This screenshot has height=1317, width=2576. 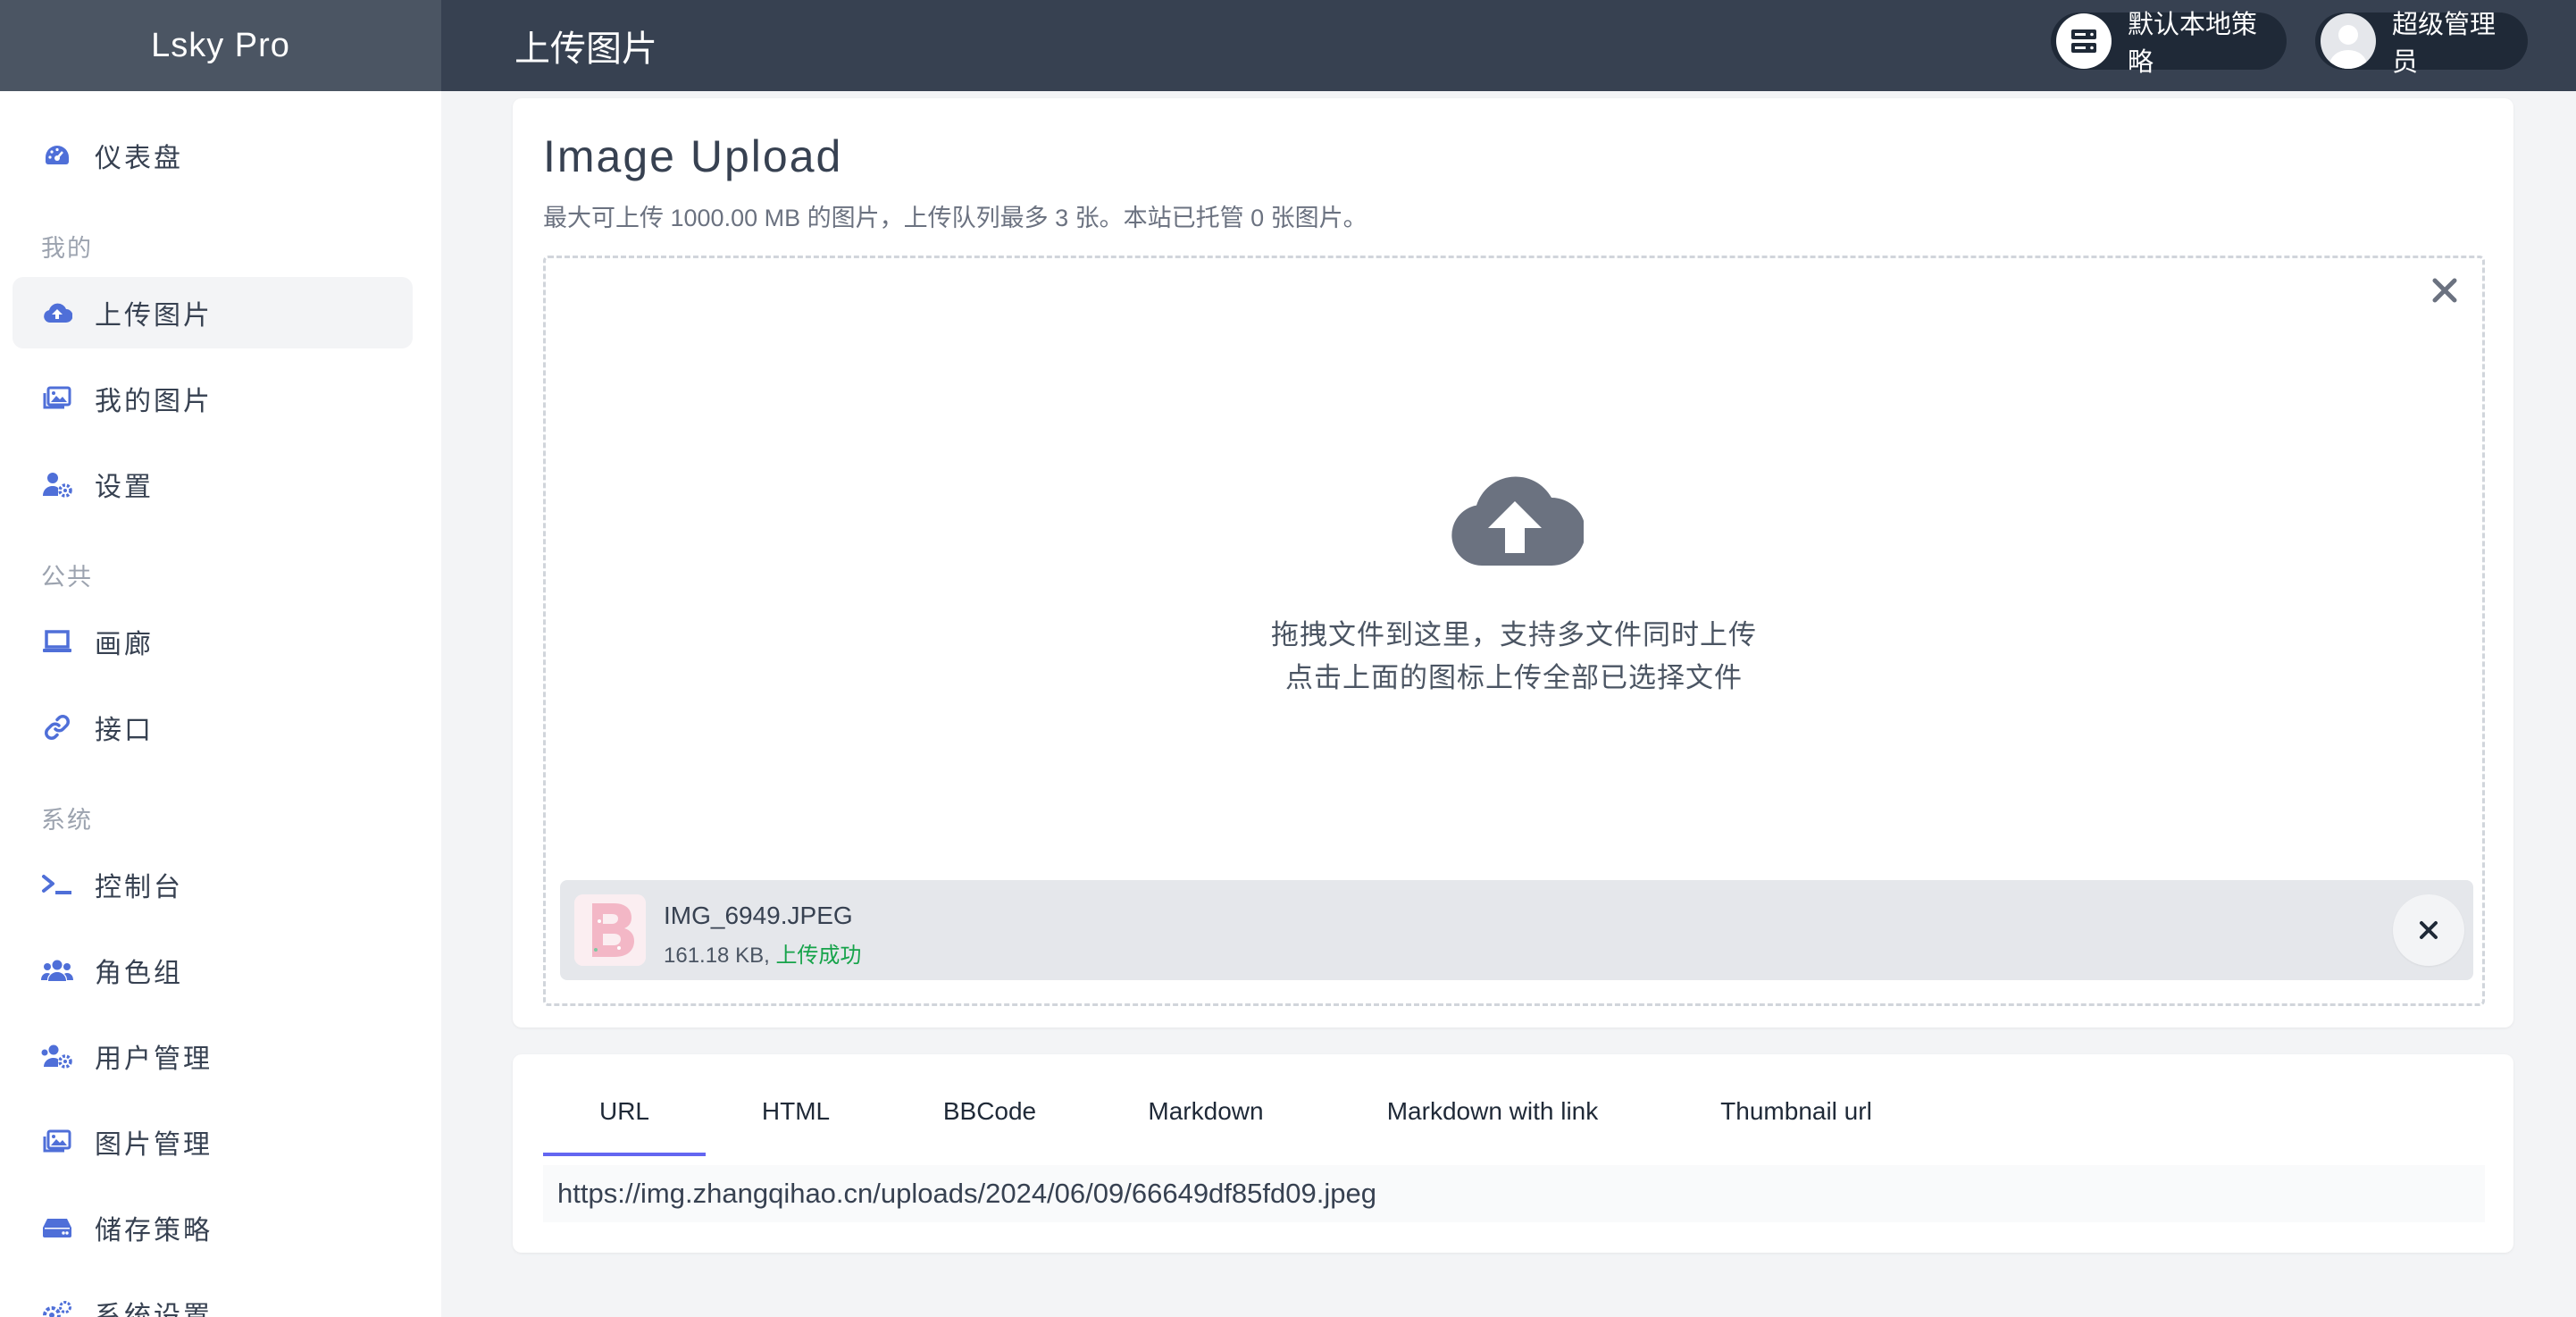 What do you see at coordinates (213, 1297) in the screenshot?
I see `sidebar-item-system-settings: 系统设置` at bounding box center [213, 1297].